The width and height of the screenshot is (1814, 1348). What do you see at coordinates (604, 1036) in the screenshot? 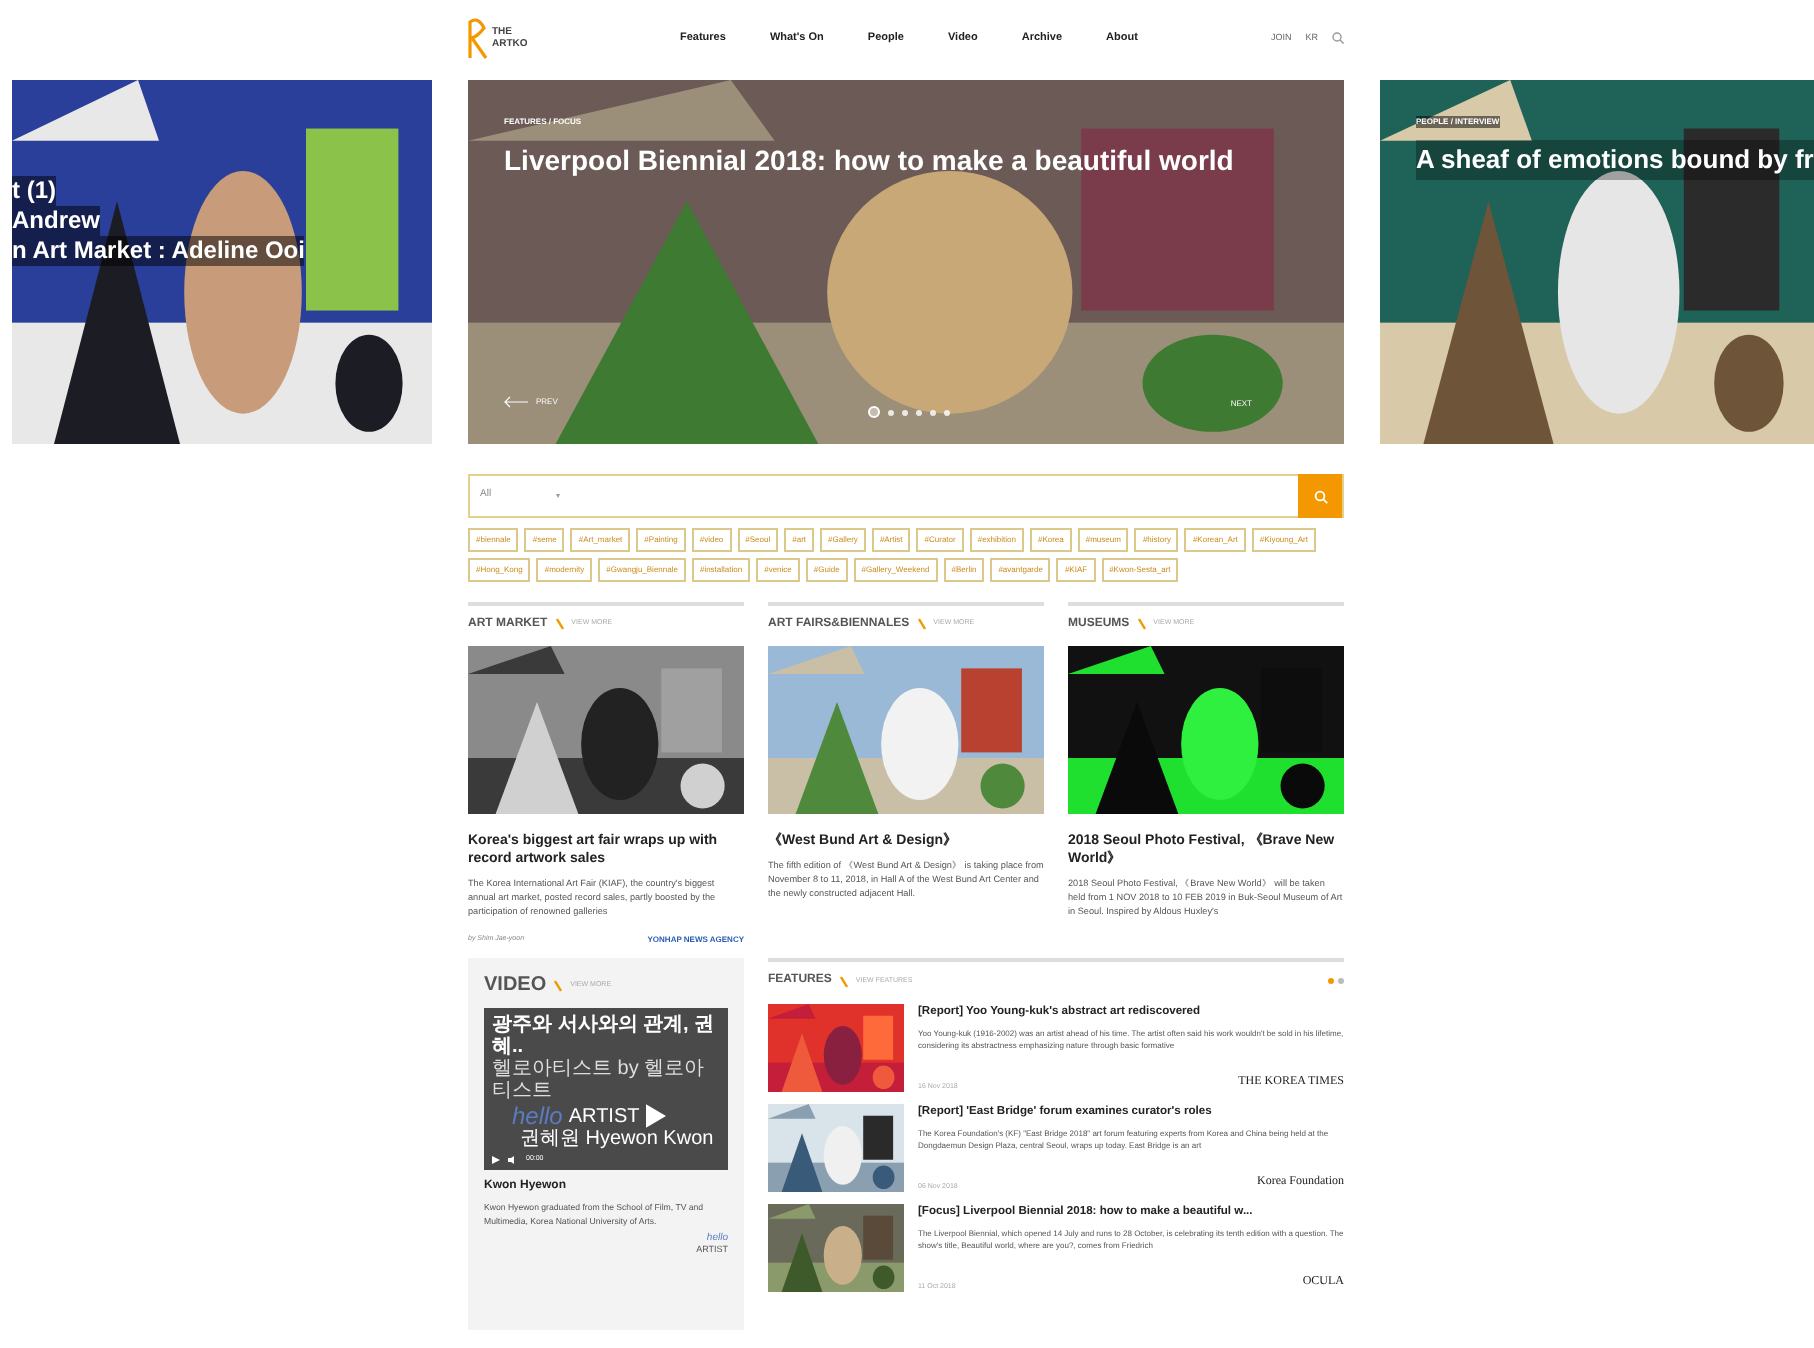
I see `video-caption: 광주와 서사와의 관계, 권혜..` at bounding box center [604, 1036].